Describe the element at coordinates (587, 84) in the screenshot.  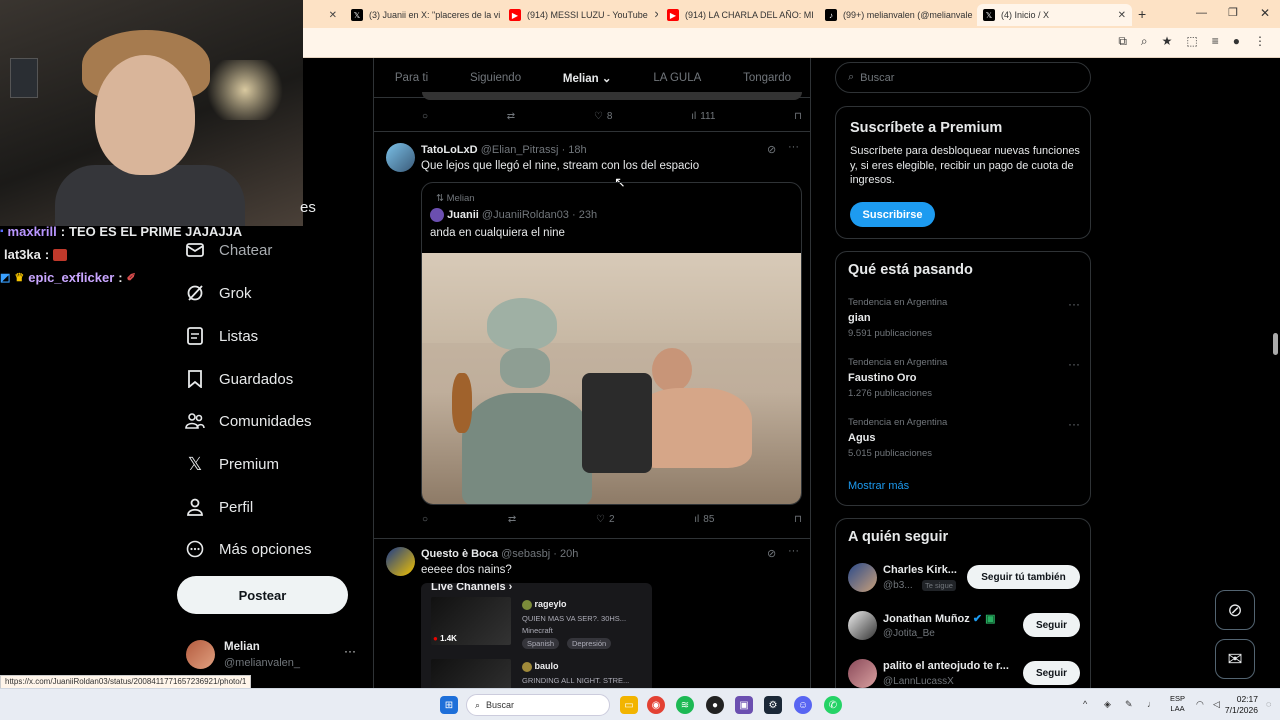
I see `tab-melian: Melian ⌄` at that location.